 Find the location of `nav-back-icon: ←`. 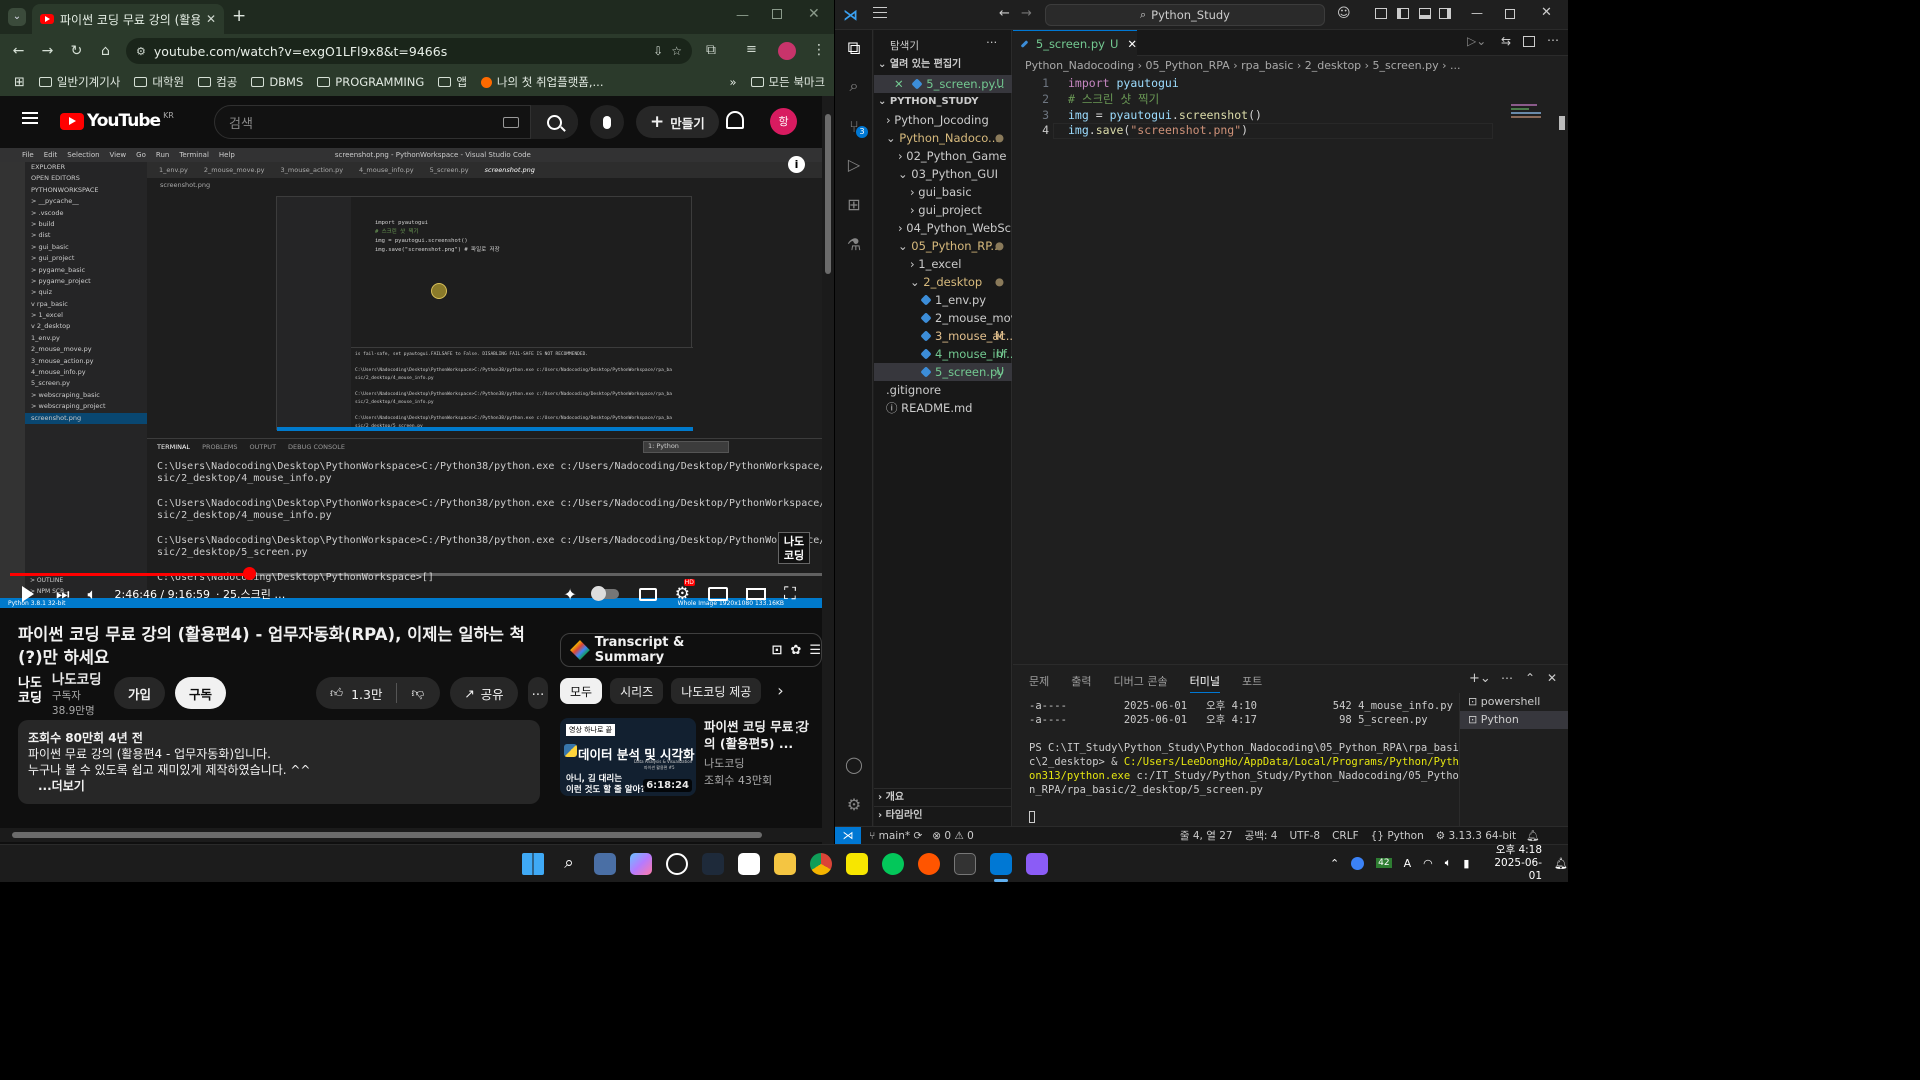

nav-back-icon: ← is located at coordinates (1004, 13).